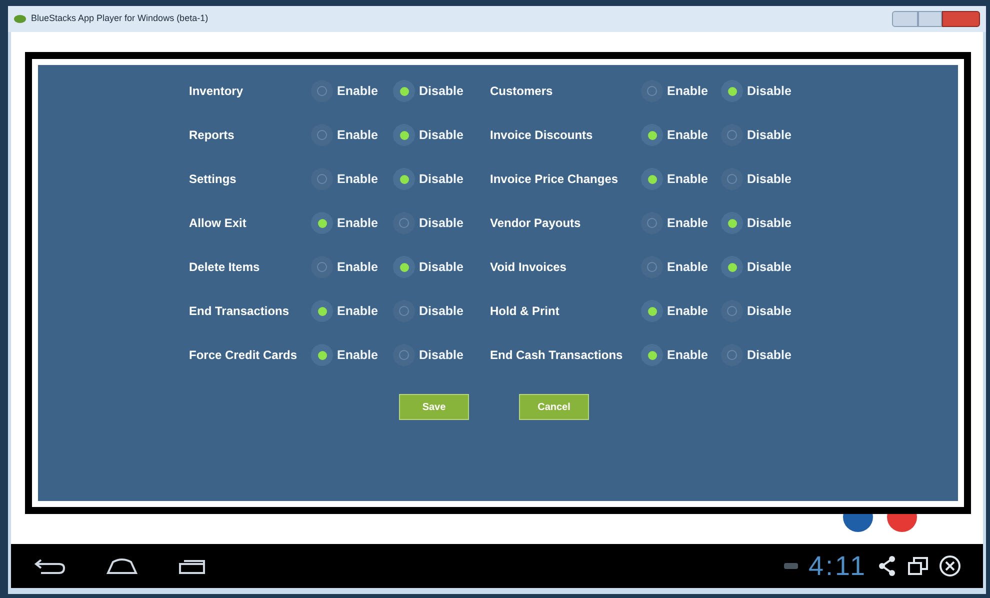 The height and width of the screenshot is (598, 990). What do you see at coordinates (837, 566) in the screenshot?
I see `clock: 4:11` at bounding box center [837, 566].